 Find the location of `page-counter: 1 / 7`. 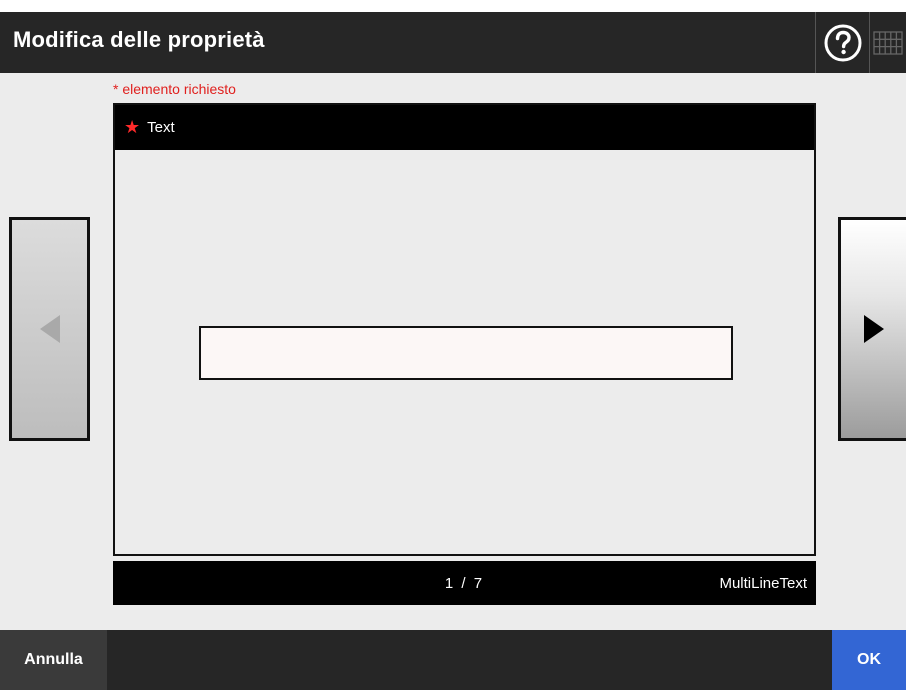

page-counter: 1 / 7 is located at coordinates (464, 583).